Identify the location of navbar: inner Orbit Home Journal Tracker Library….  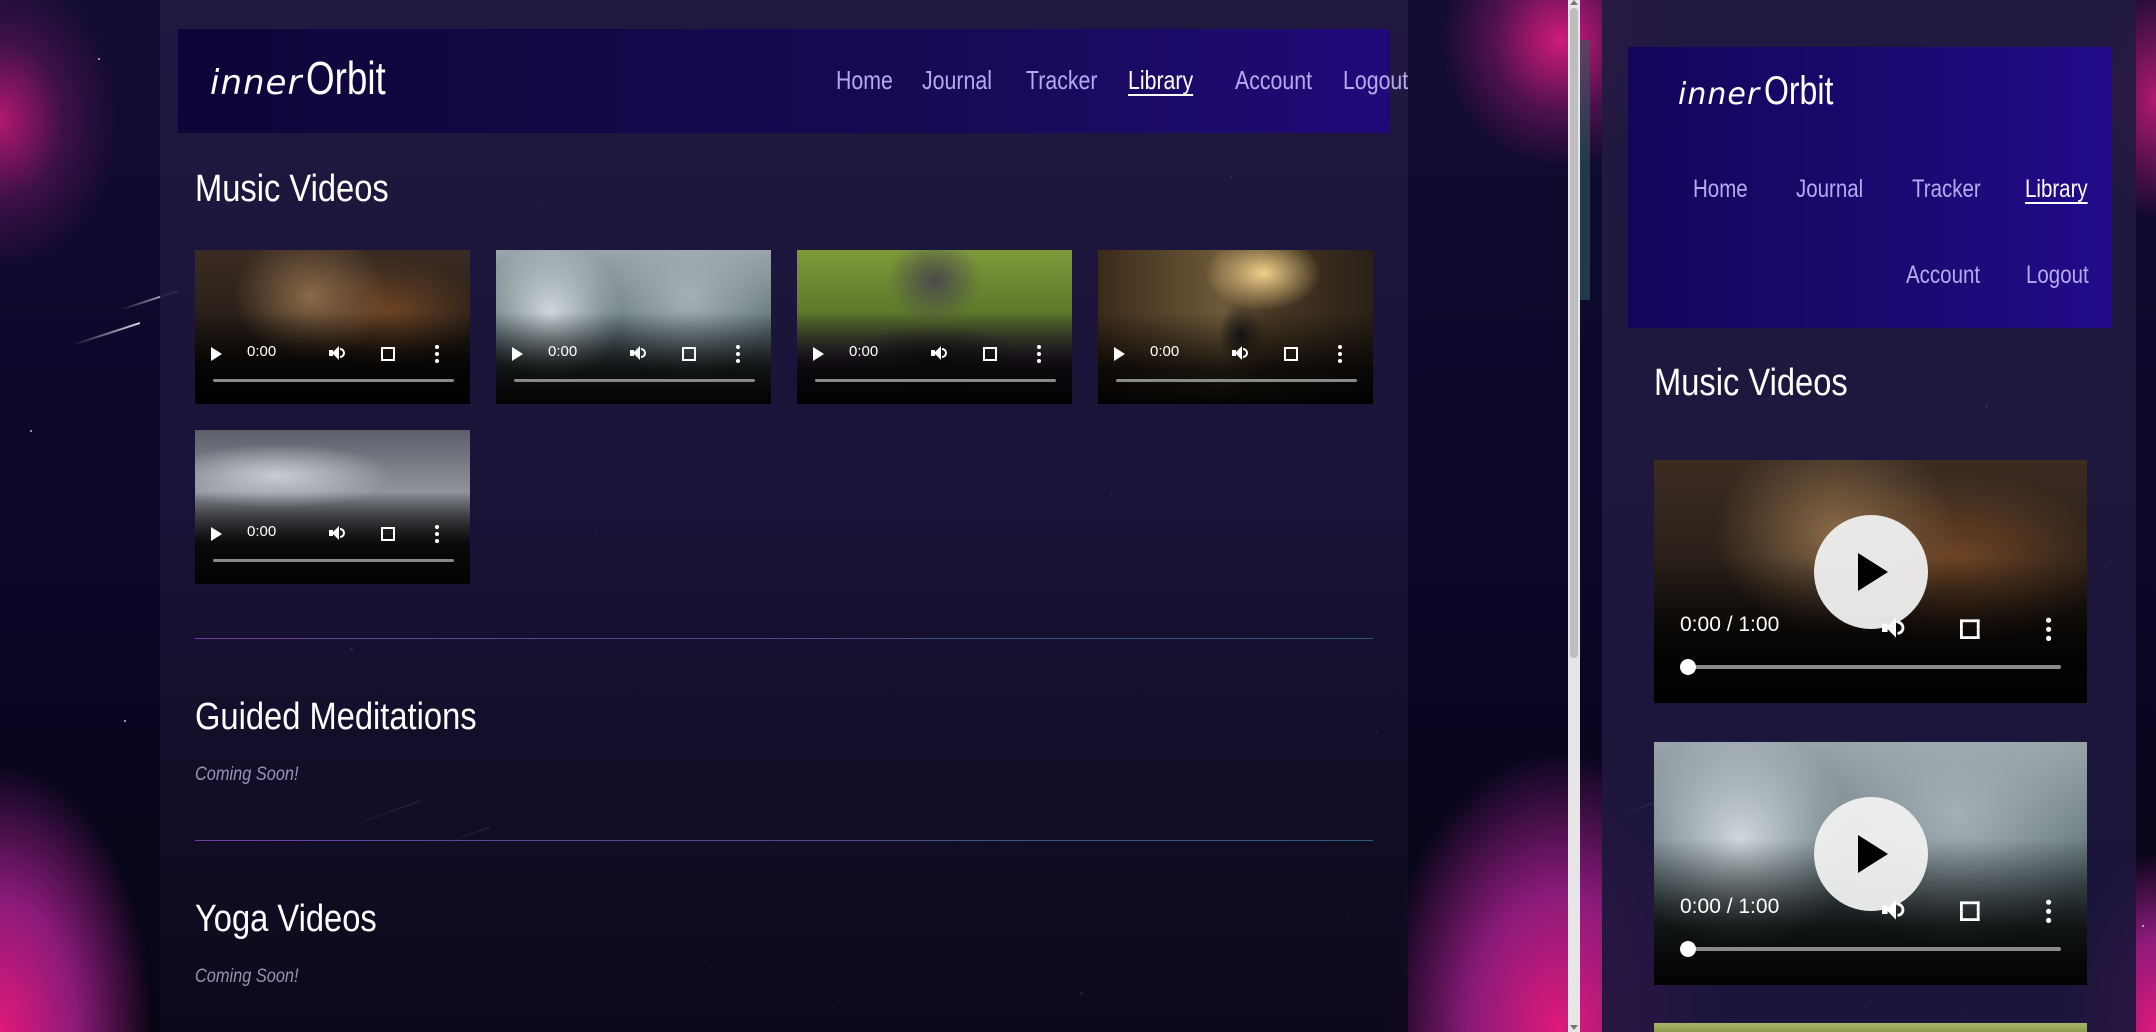
(793, 81).